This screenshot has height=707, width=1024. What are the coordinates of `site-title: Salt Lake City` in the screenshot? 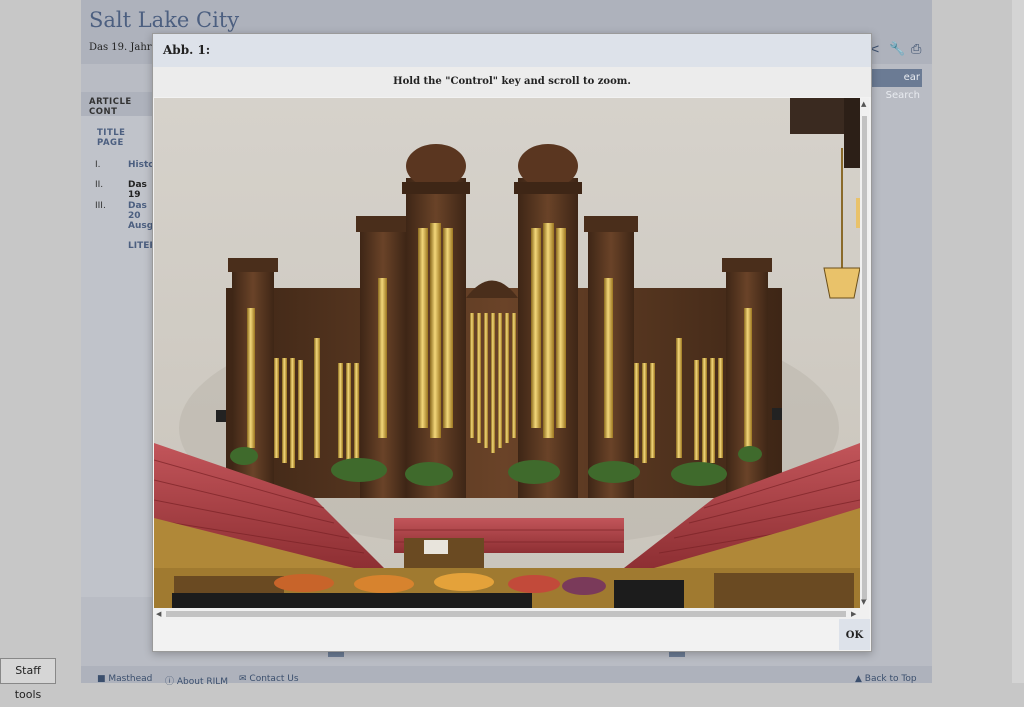 It's located at (164, 20).